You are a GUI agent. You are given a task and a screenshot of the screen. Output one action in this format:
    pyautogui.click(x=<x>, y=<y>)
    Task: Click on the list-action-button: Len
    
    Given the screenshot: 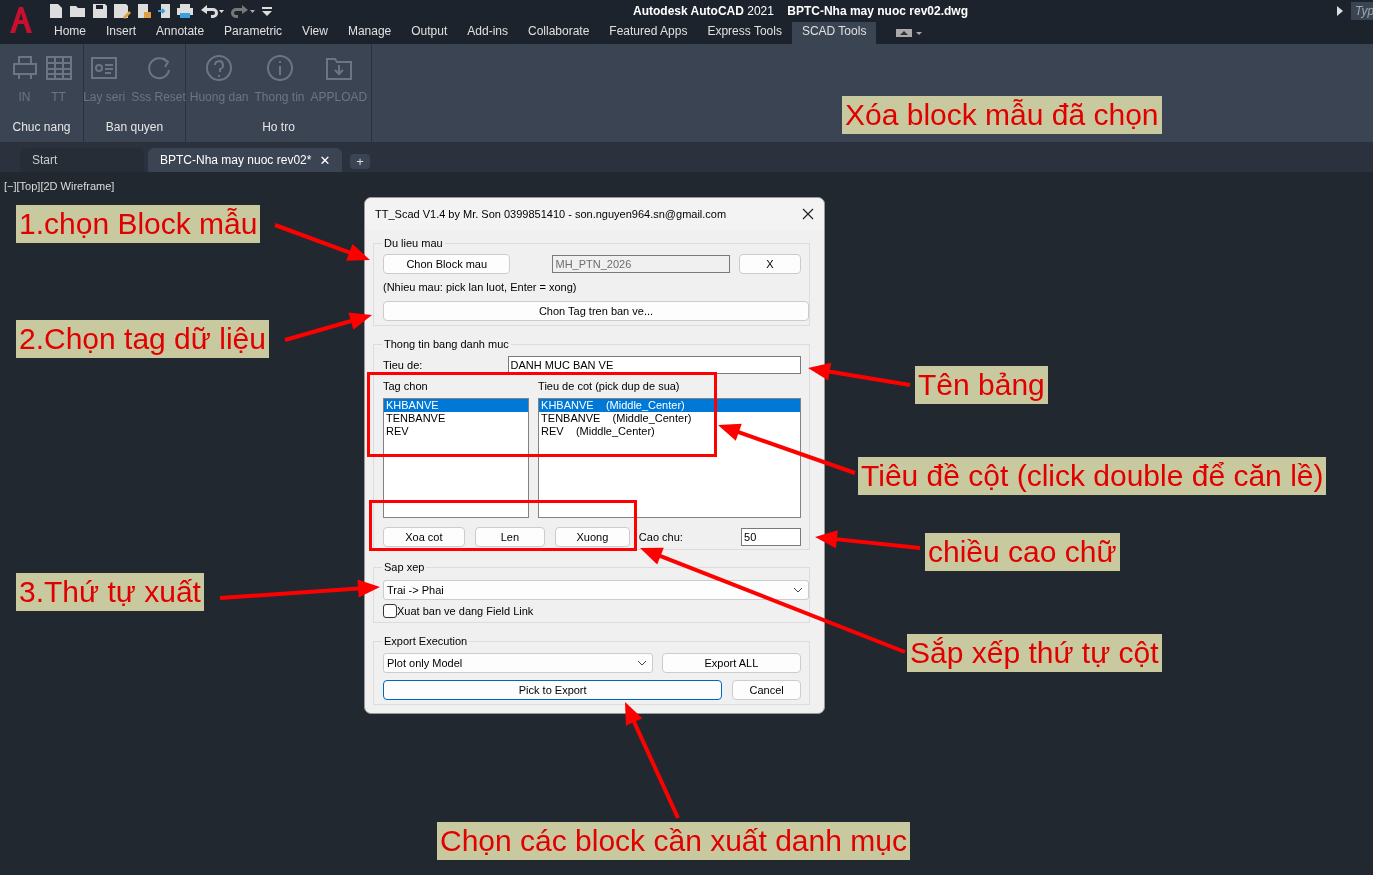 What is the action you would take?
    pyautogui.click(x=509, y=537)
    